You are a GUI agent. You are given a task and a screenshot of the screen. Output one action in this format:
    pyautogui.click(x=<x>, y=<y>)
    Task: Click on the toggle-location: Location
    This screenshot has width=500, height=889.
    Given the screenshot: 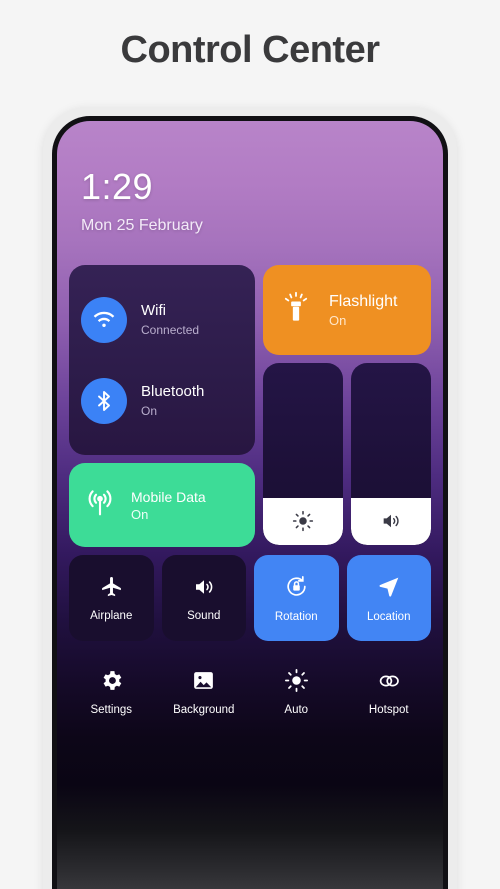 What is the action you would take?
    pyautogui.click(x=388, y=598)
    